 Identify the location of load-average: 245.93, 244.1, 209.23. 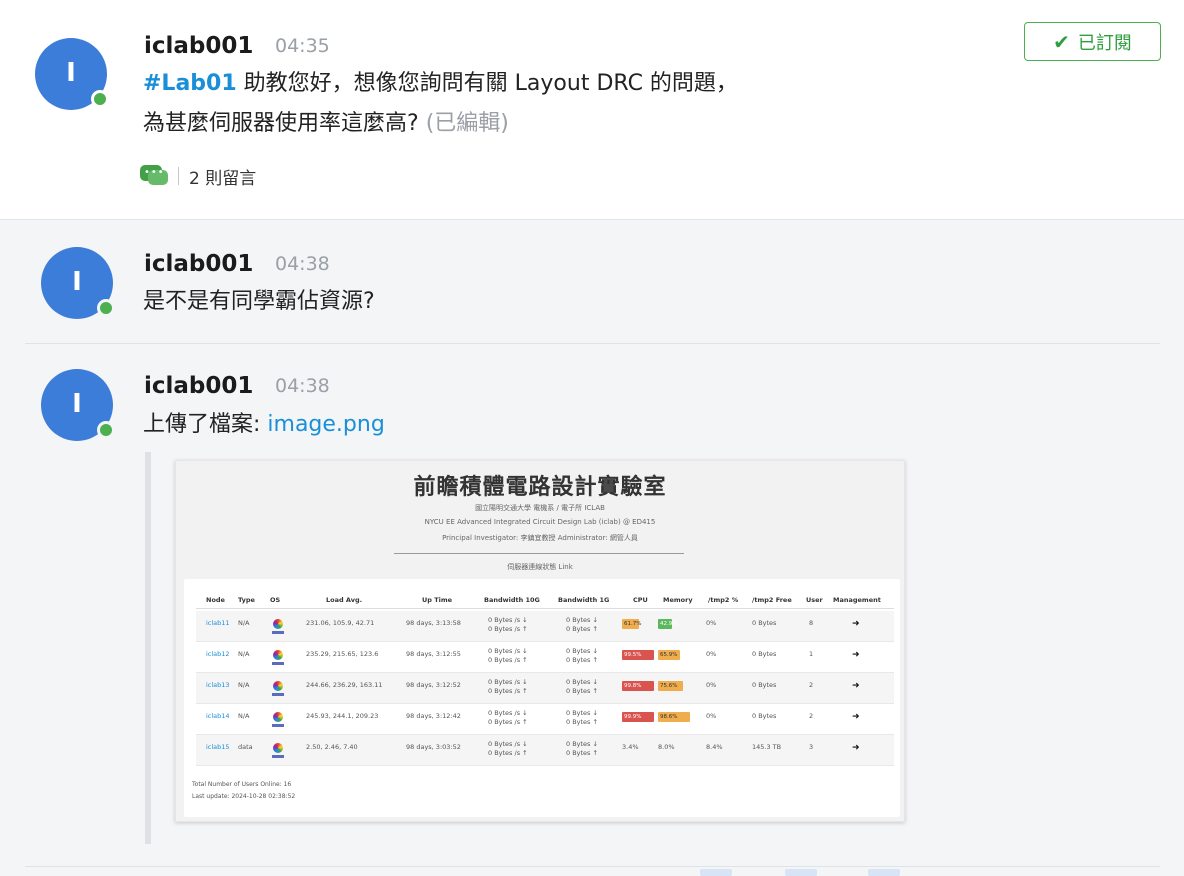
(342, 716).